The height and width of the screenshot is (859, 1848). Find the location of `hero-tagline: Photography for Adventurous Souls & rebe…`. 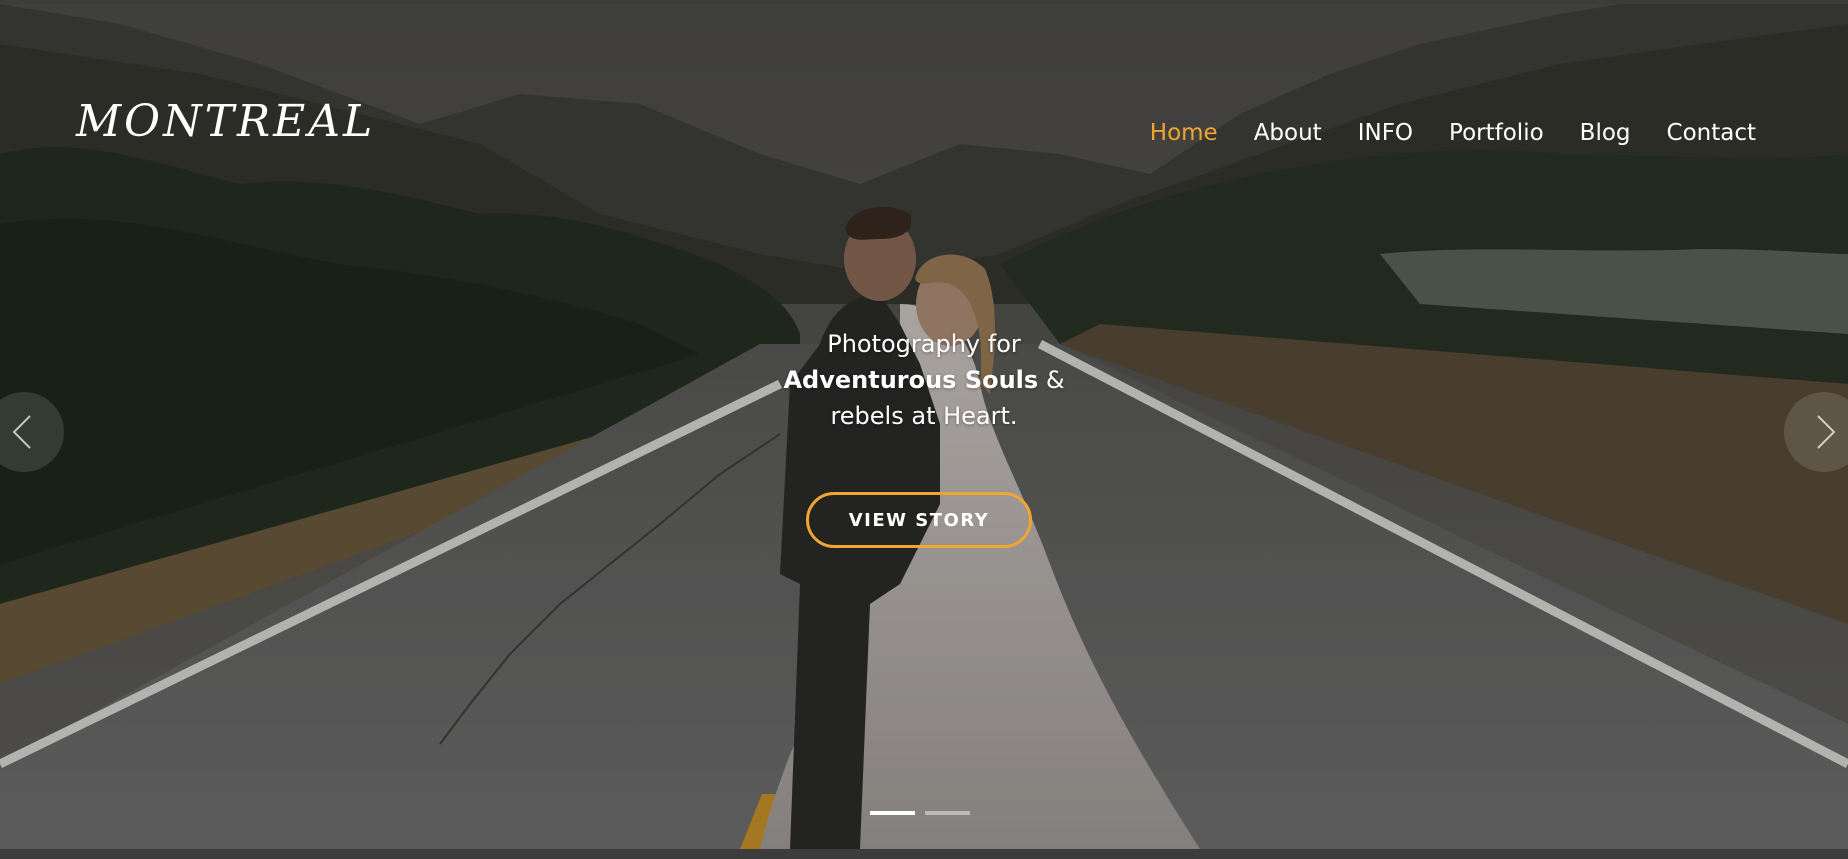

hero-tagline: Photography for Adventurous Souls & rebe… is located at coordinates (924, 380).